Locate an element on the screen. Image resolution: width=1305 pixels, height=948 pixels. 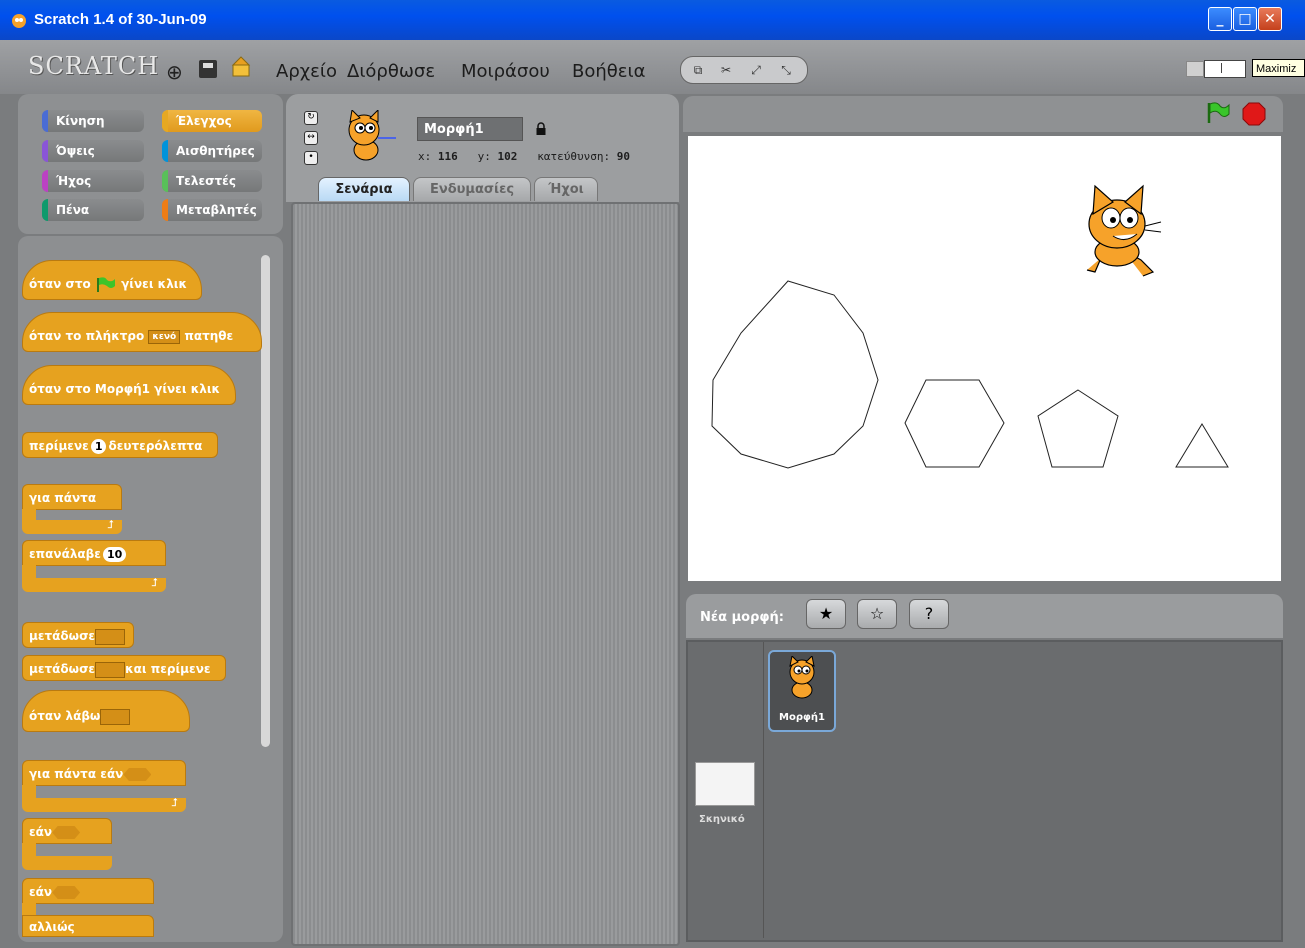
block-repeat: επανάλαβε 10 is located at coordinates (94, 553).